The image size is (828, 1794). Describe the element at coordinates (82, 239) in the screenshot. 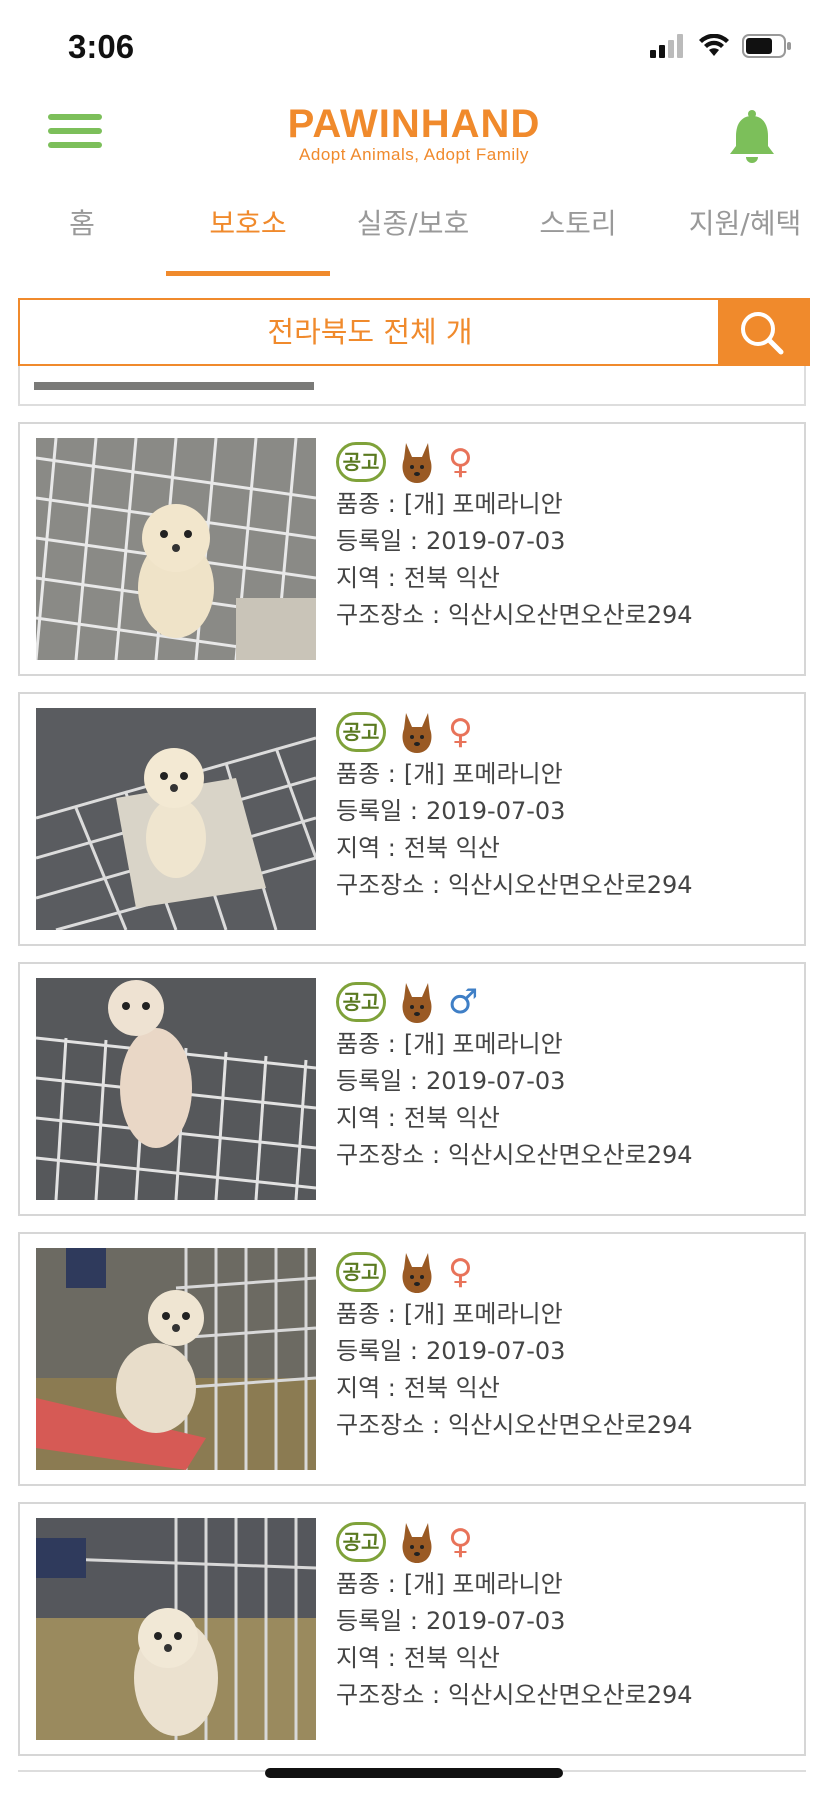

I see `tab-home: 홈` at that location.